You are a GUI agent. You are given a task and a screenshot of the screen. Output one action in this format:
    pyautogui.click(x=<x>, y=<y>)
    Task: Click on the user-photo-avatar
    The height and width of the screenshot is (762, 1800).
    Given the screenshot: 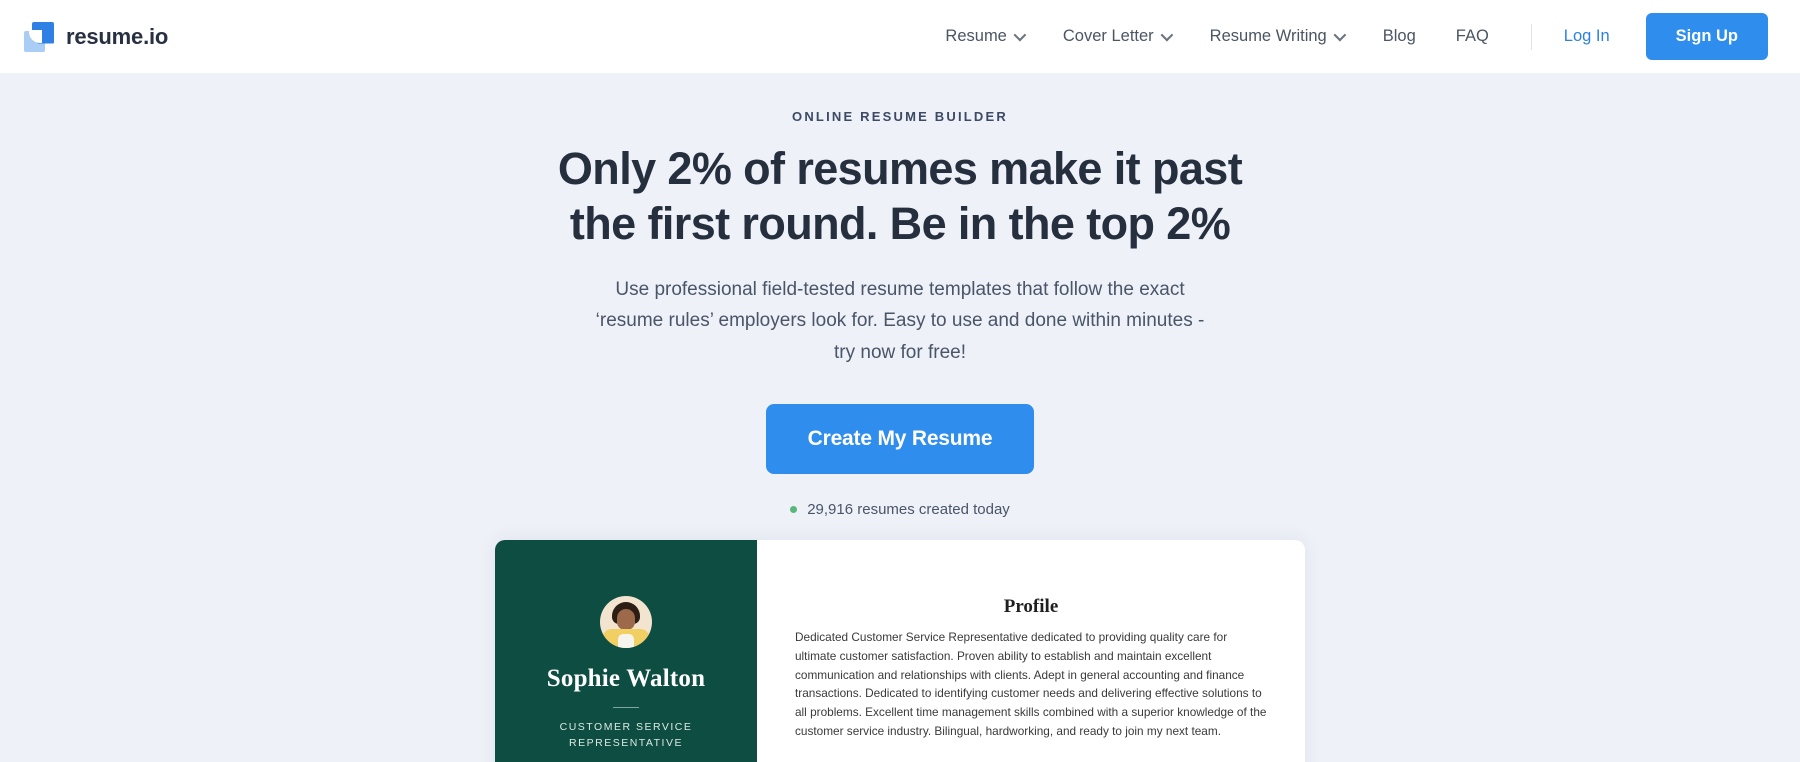 What is the action you would take?
    pyautogui.click(x=626, y=622)
    